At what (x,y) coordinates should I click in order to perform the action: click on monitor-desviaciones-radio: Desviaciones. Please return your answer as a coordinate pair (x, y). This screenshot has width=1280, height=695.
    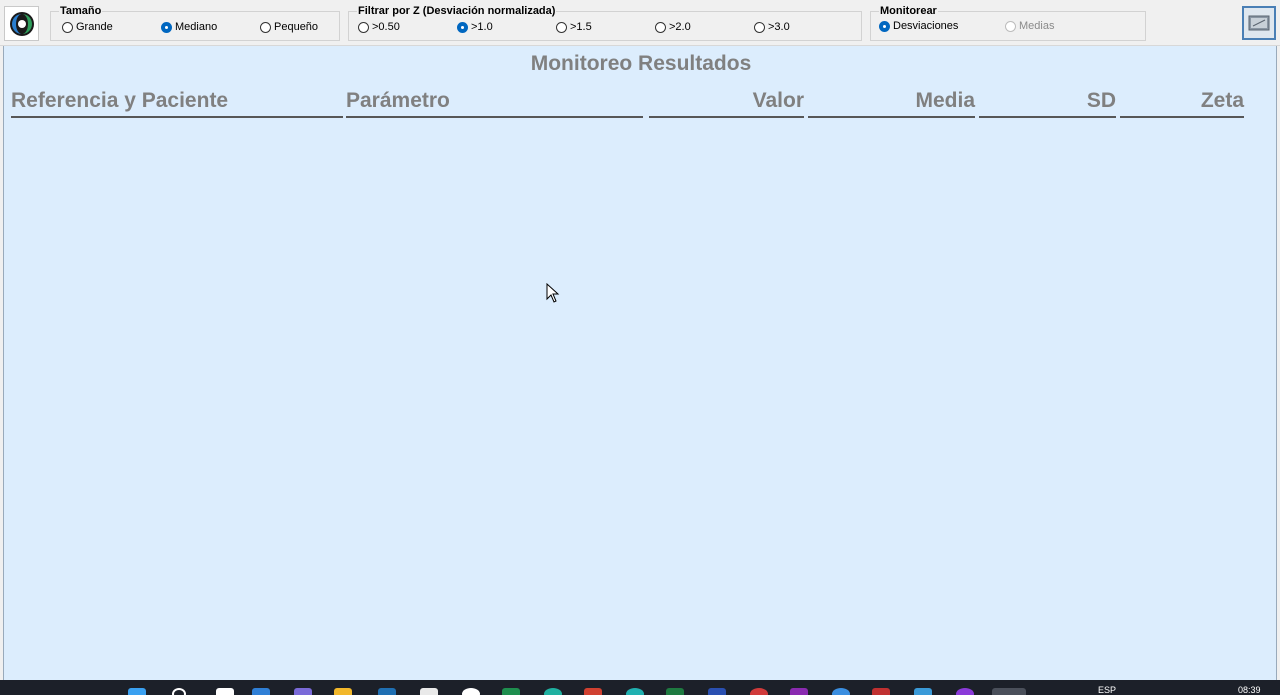
    Looking at the image, I should click on (918, 26).